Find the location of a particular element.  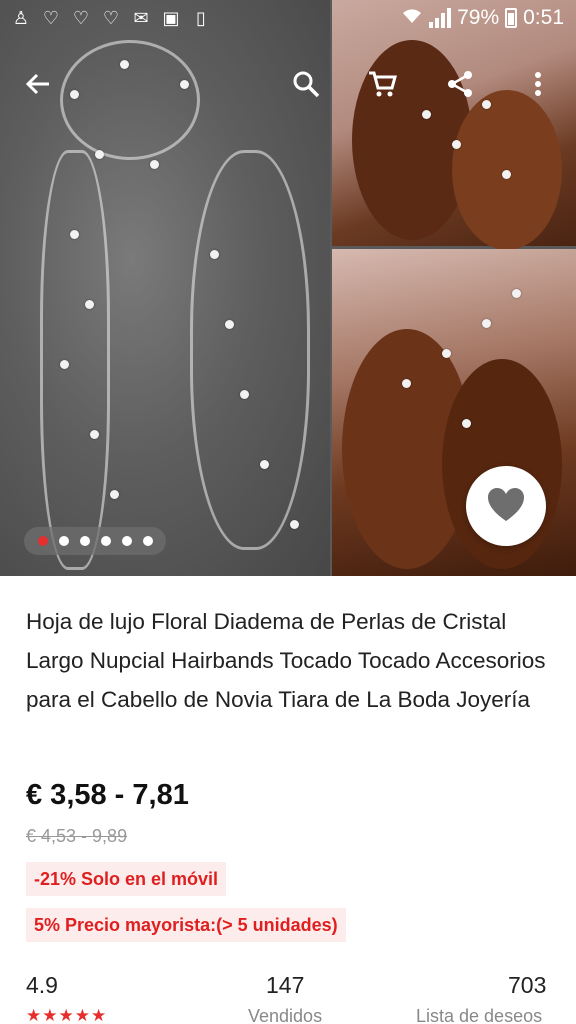

add-to-wishlist-button is located at coordinates (506, 506).